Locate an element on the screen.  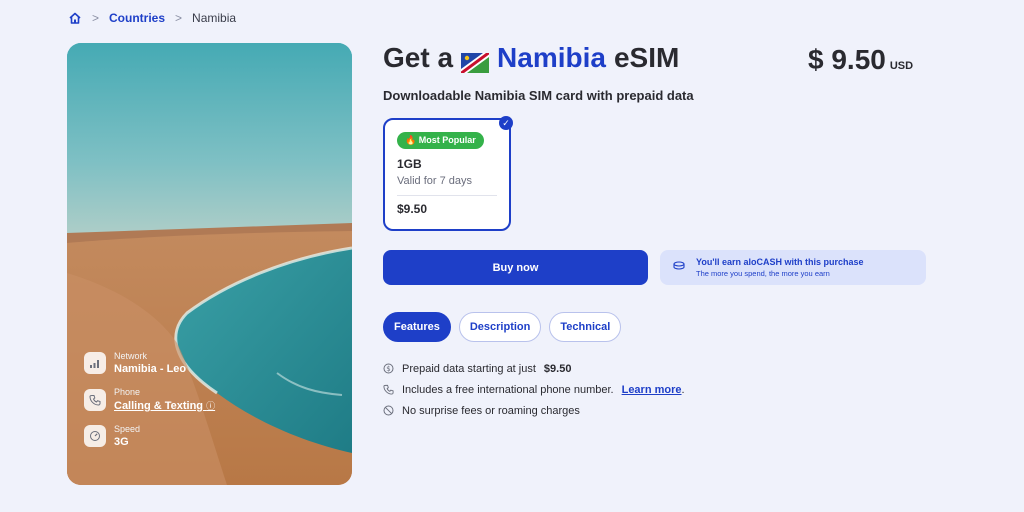
learn-more-link: Learn more is located at coordinates (652, 390).